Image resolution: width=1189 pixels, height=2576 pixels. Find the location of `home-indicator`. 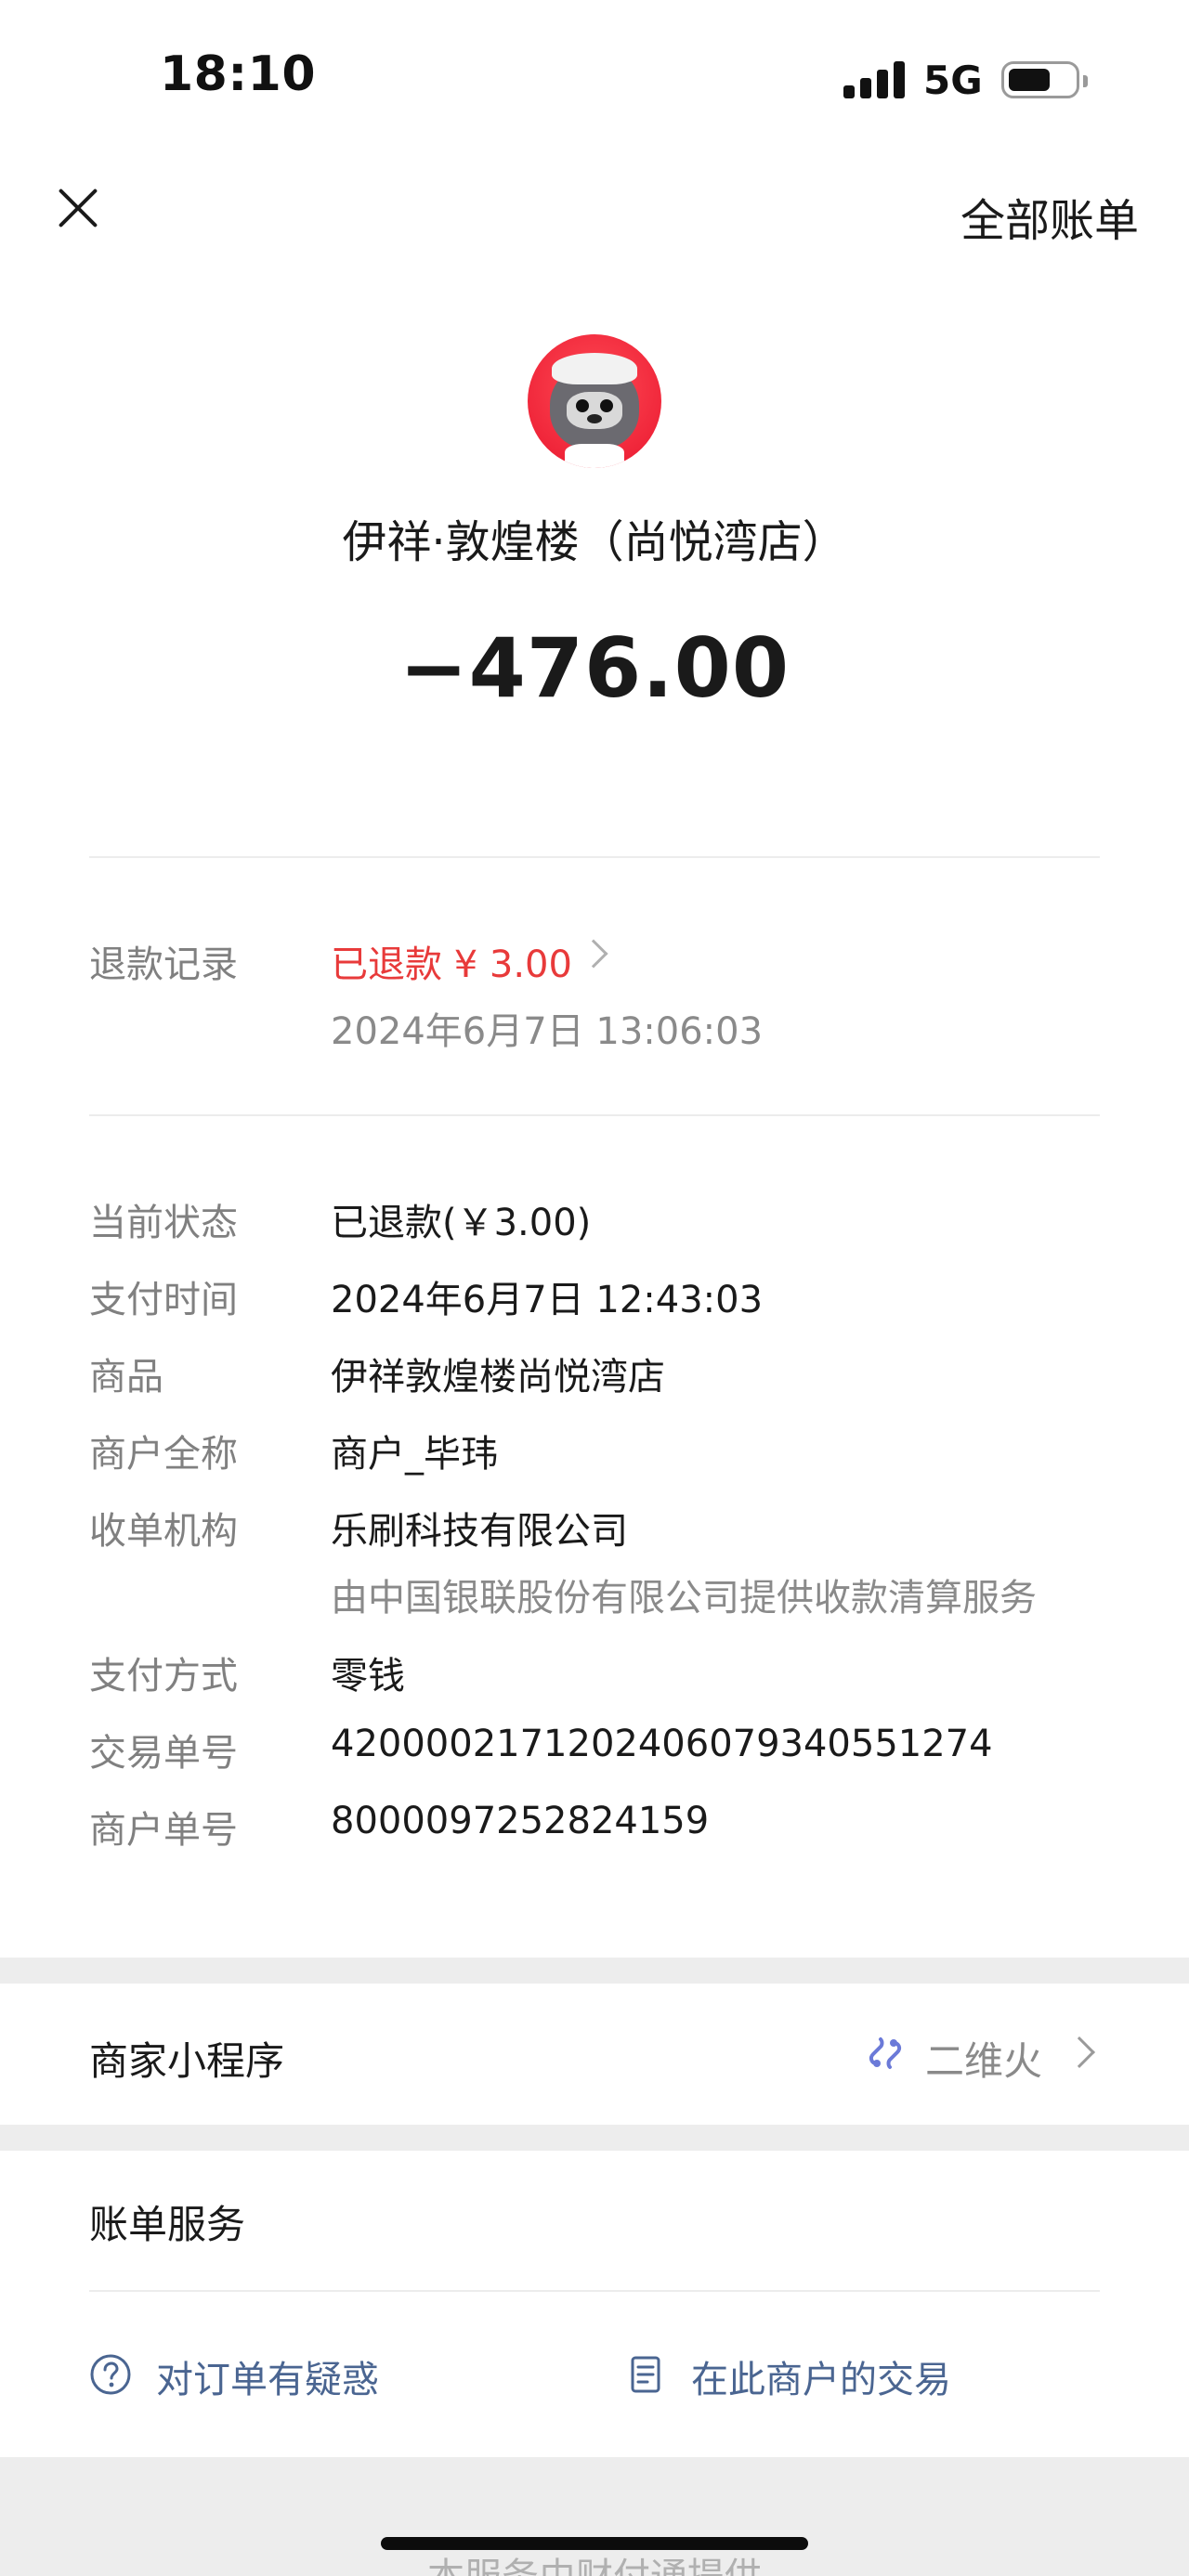

home-indicator is located at coordinates (594, 2543).